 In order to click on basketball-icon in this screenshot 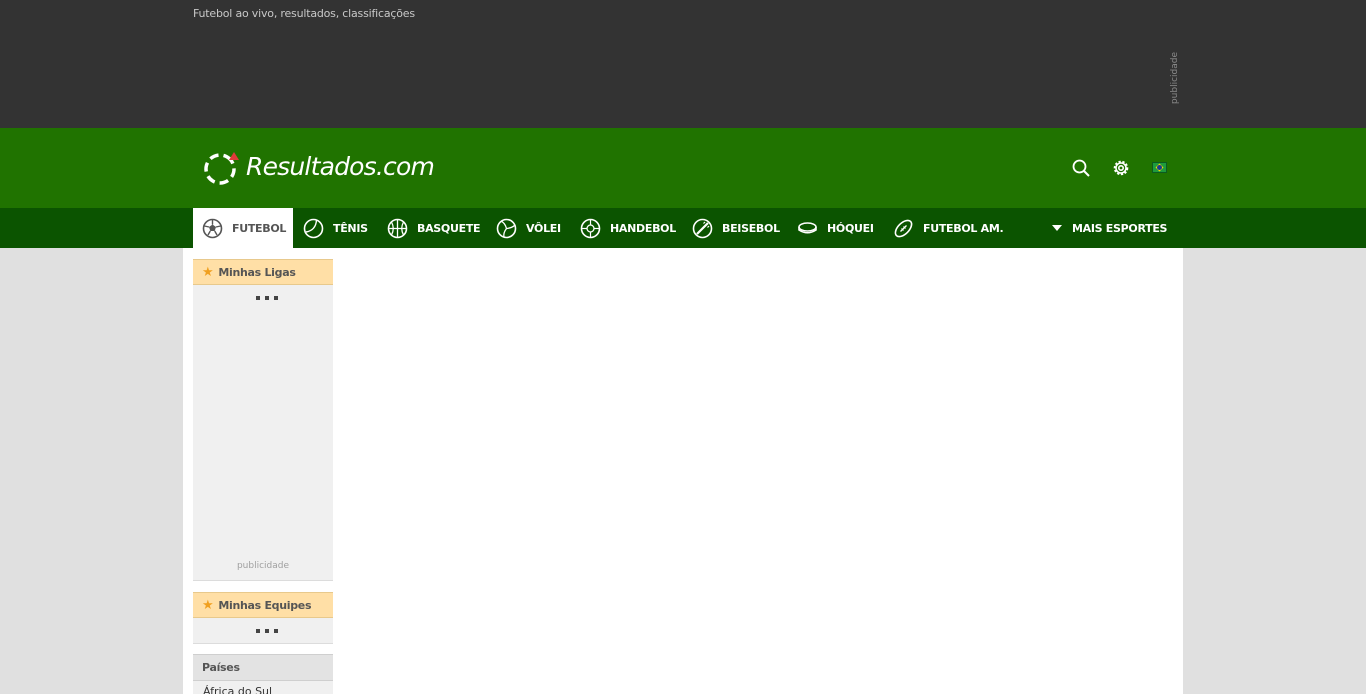, I will do `click(397, 228)`.